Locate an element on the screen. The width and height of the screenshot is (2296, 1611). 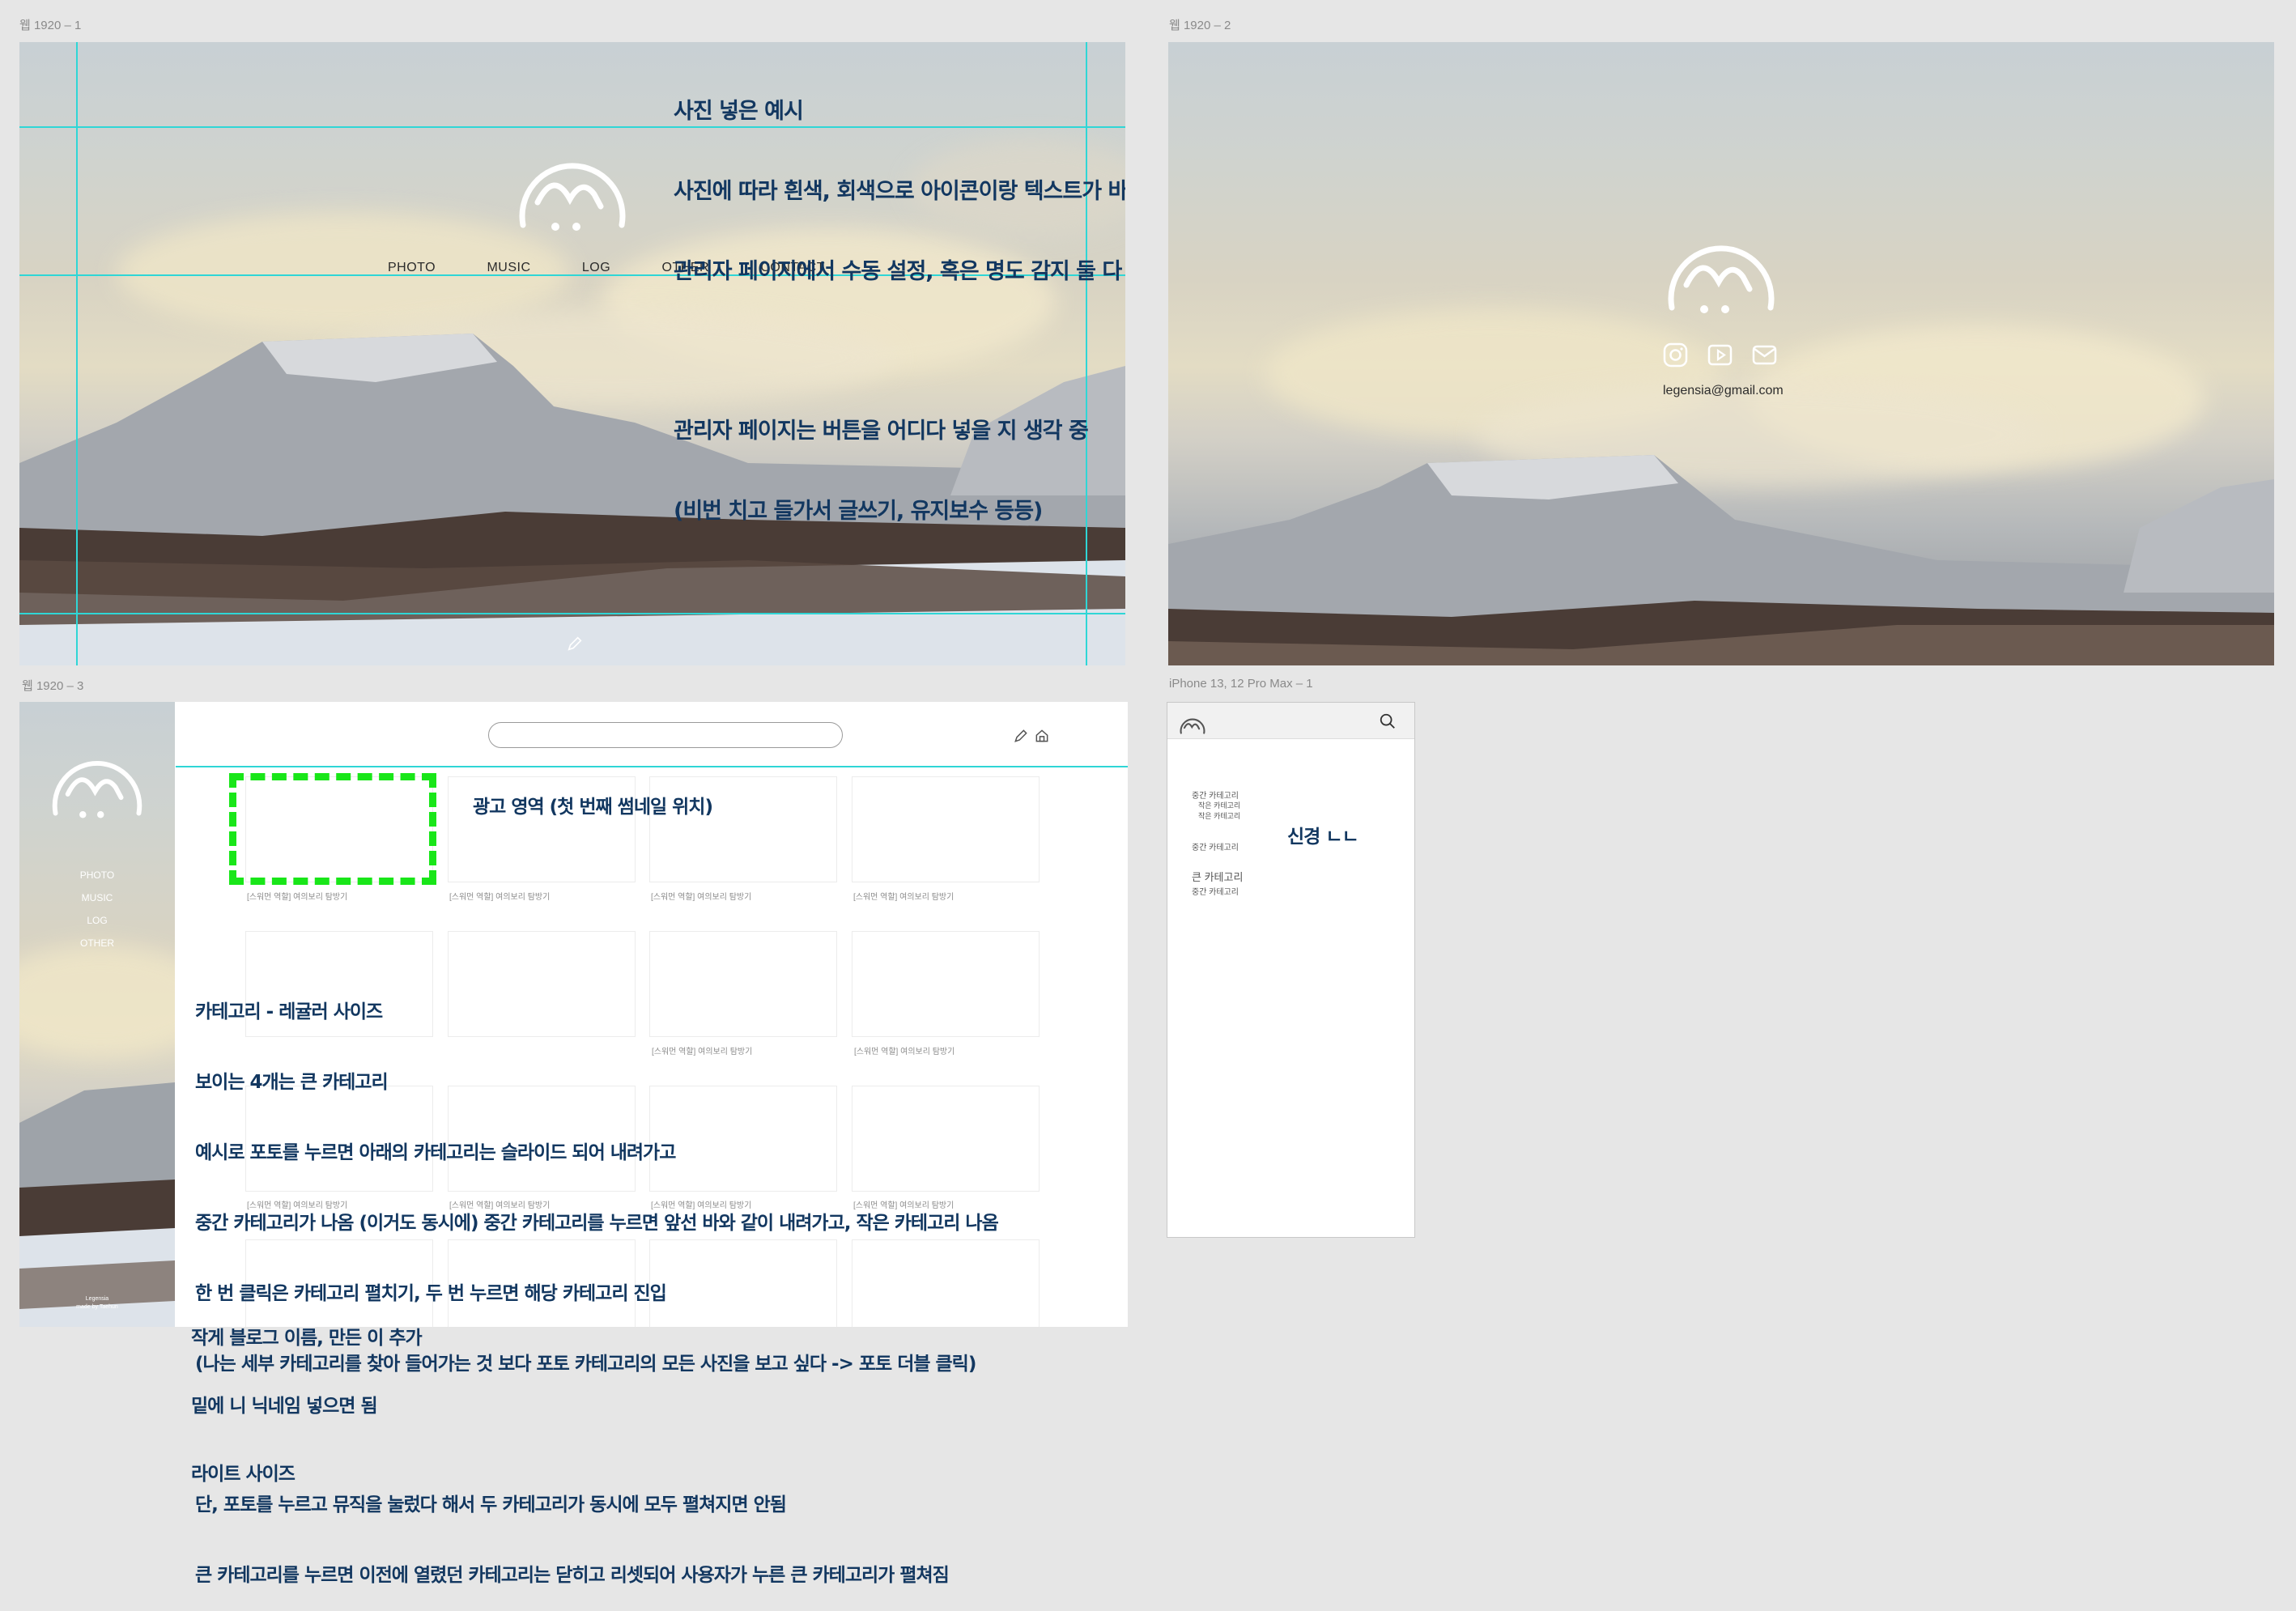
youtube-icon is located at coordinates (1720, 355).